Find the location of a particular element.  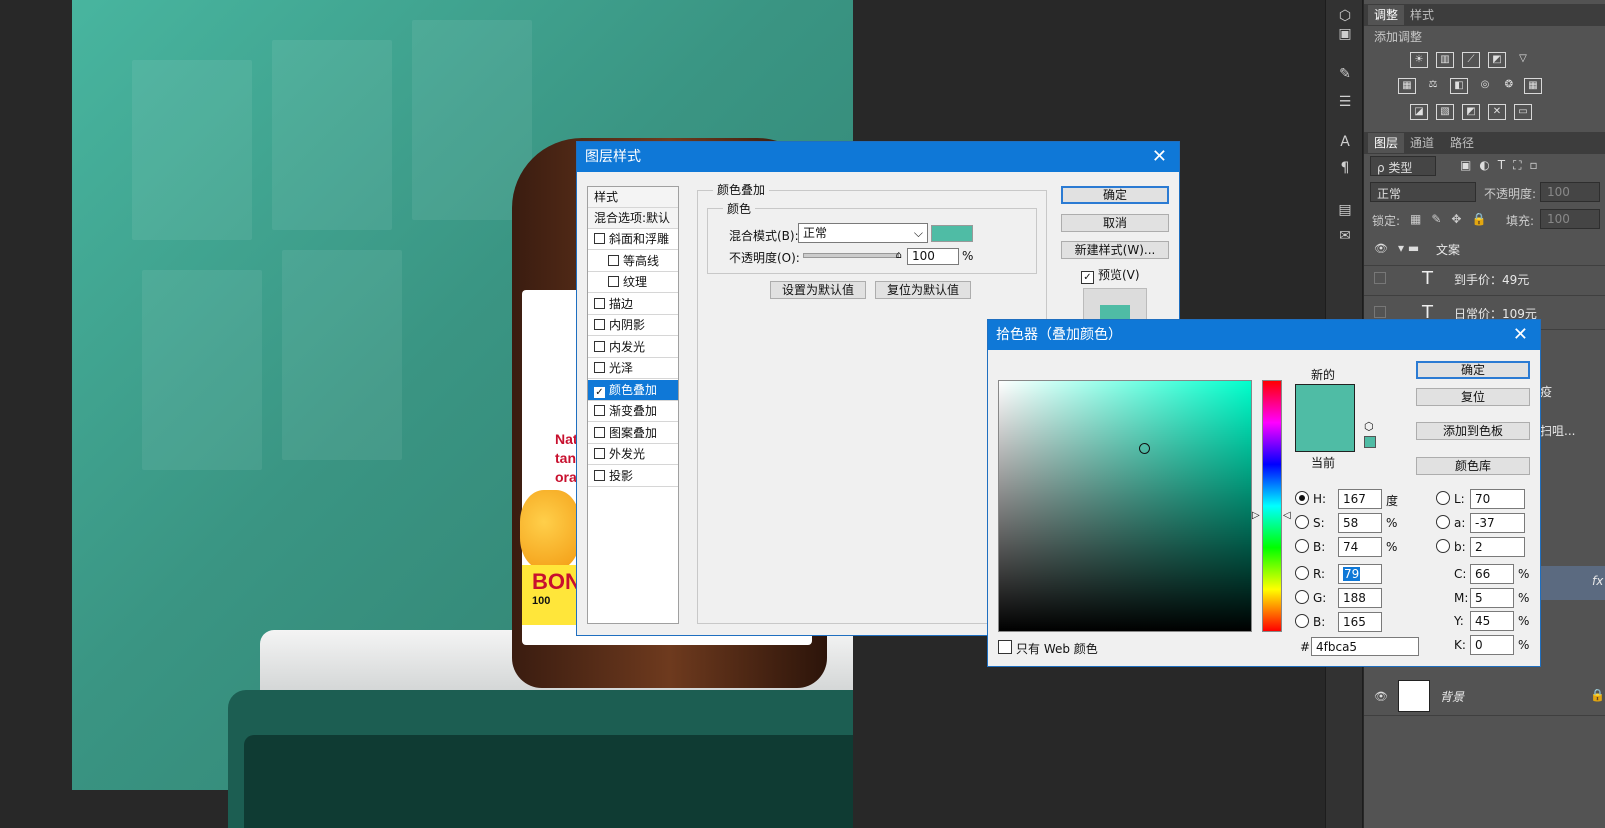

layer-row: 👁 ▾ ▬ 文案 is located at coordinates (1484, 249).